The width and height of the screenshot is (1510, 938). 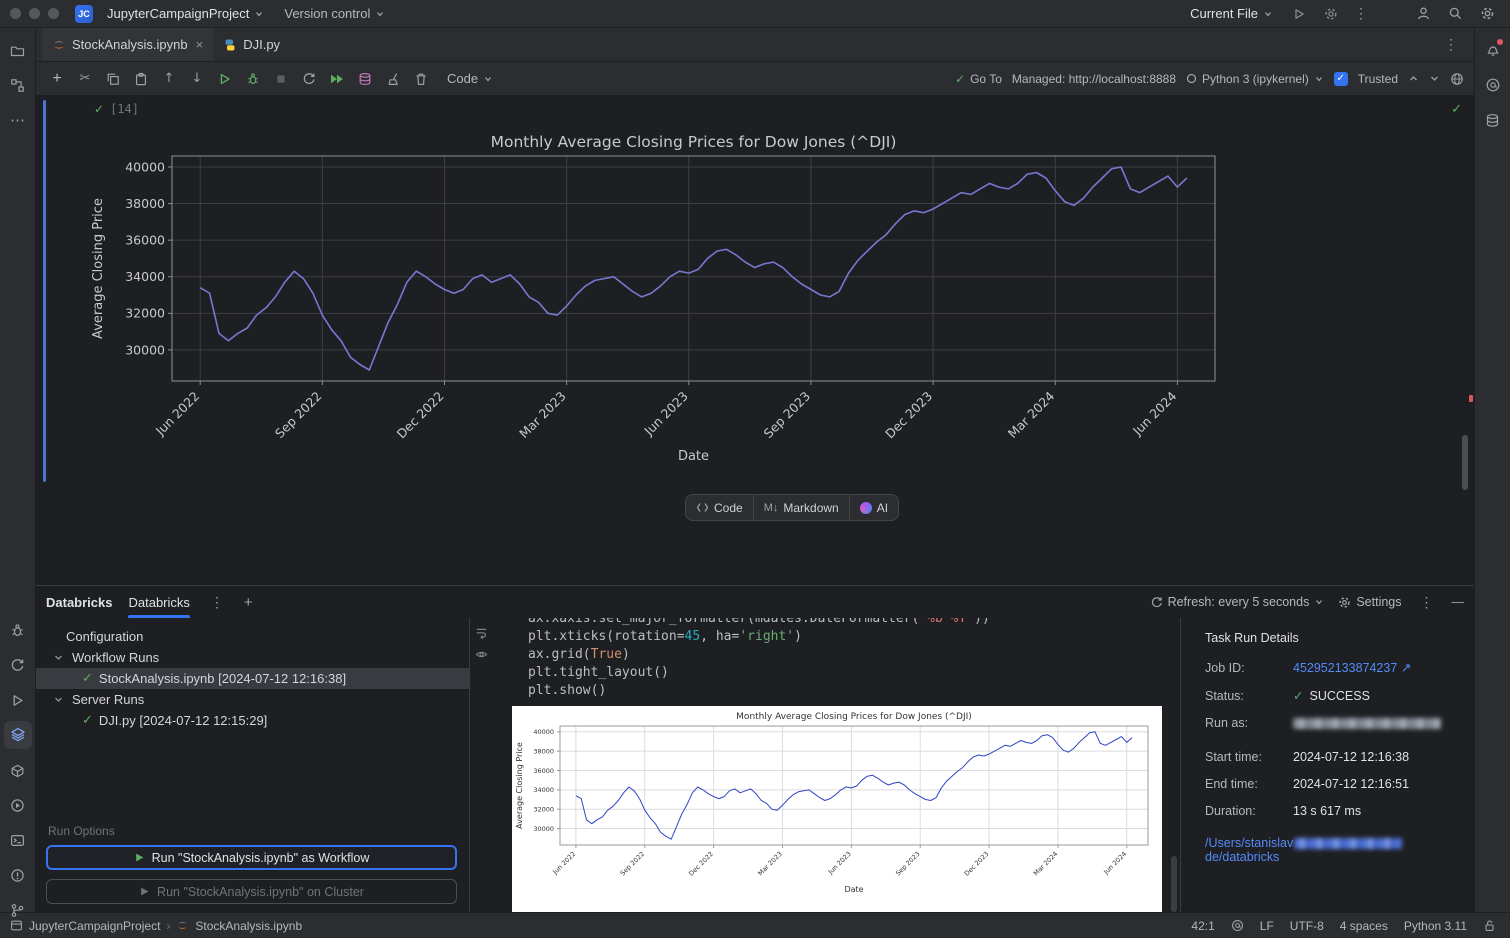 What do you see at coordinates (18, 50) in the screenshot?
I see `project-folder-icon` at bounding box center [18, 50].